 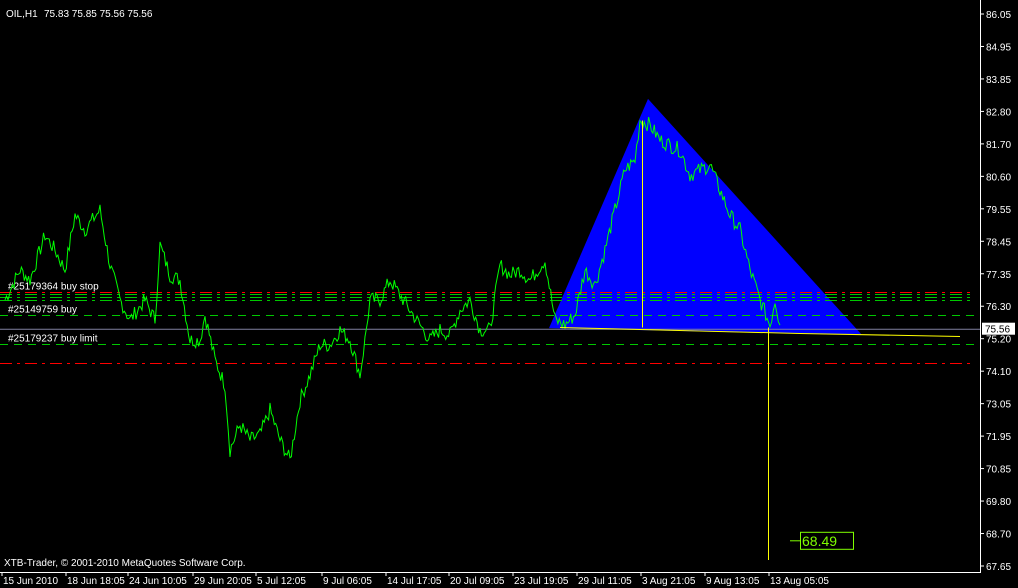 I want to click on time-tick-label: 3 Aug 21:05, so click(x=669, y=581).